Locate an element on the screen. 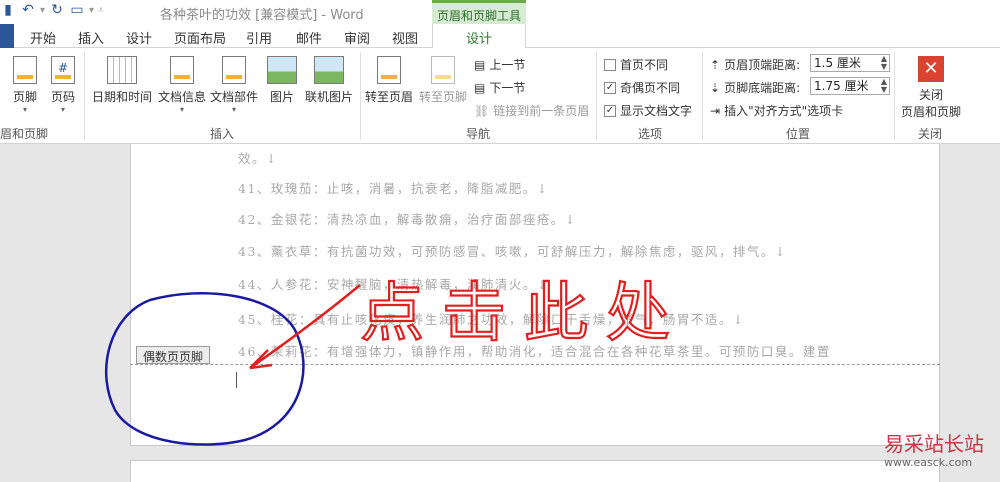  prev-section-button: ▤ 上一节 is located at coordinates (499, 64).